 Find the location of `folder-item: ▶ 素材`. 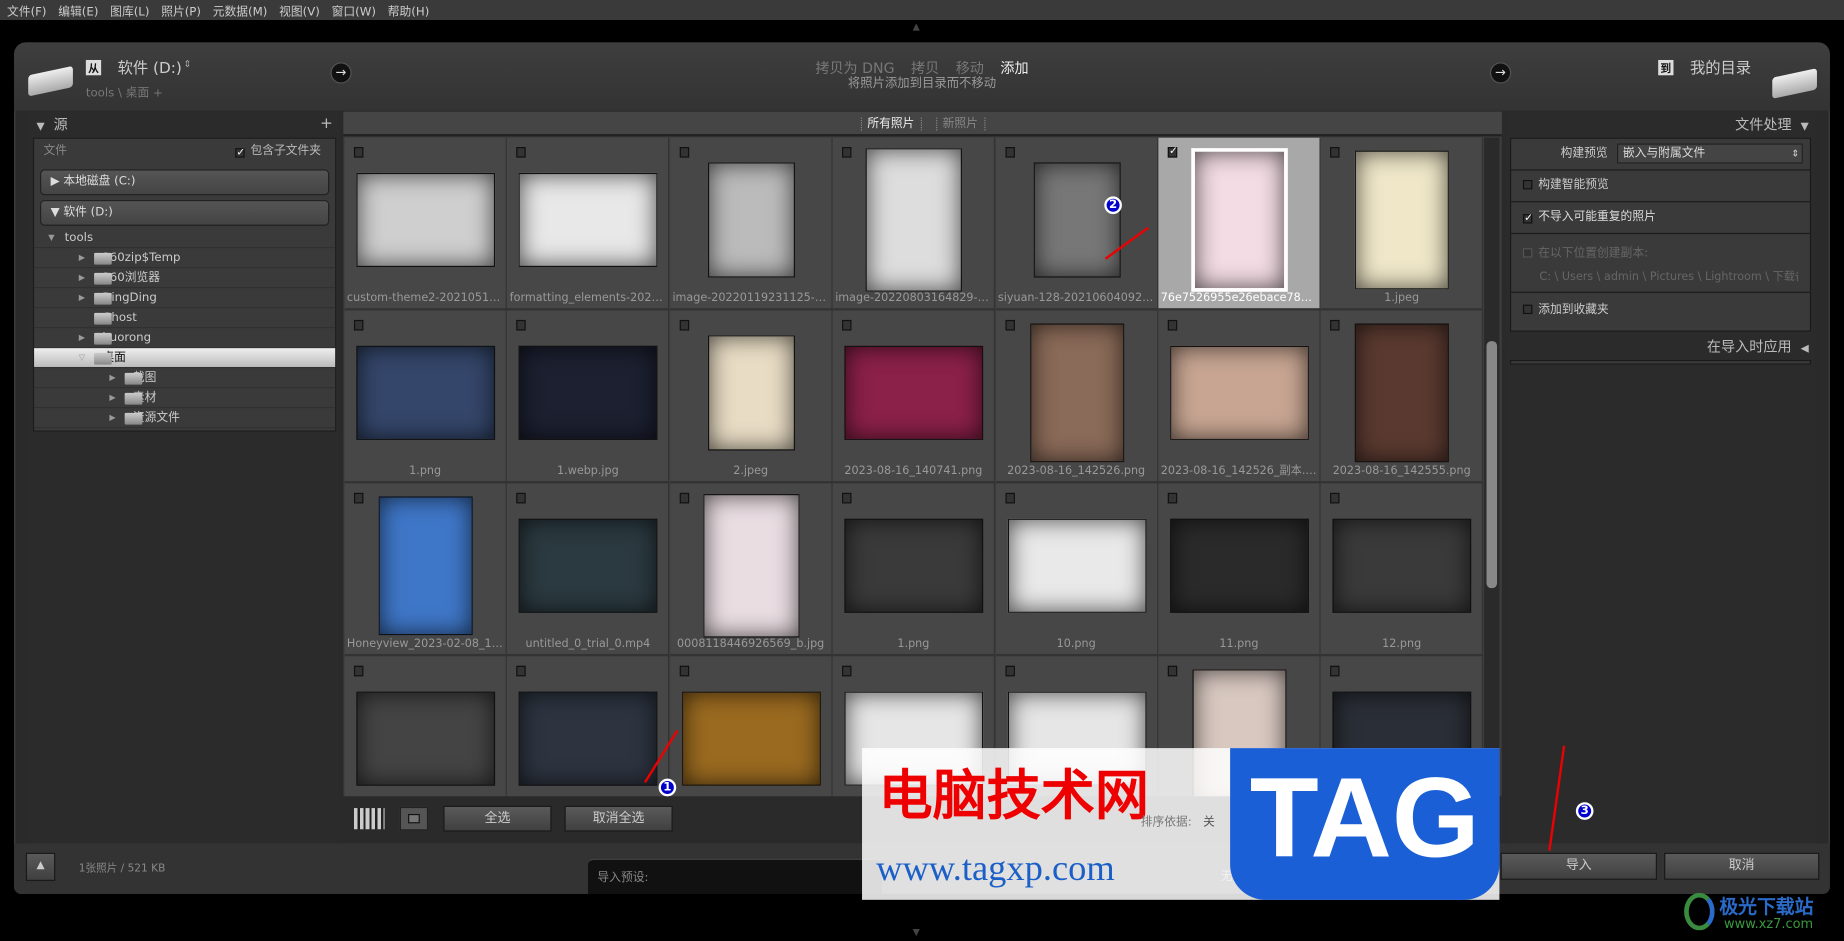

folder-item: ▶ 素材 is located at coordinates (185, 398).